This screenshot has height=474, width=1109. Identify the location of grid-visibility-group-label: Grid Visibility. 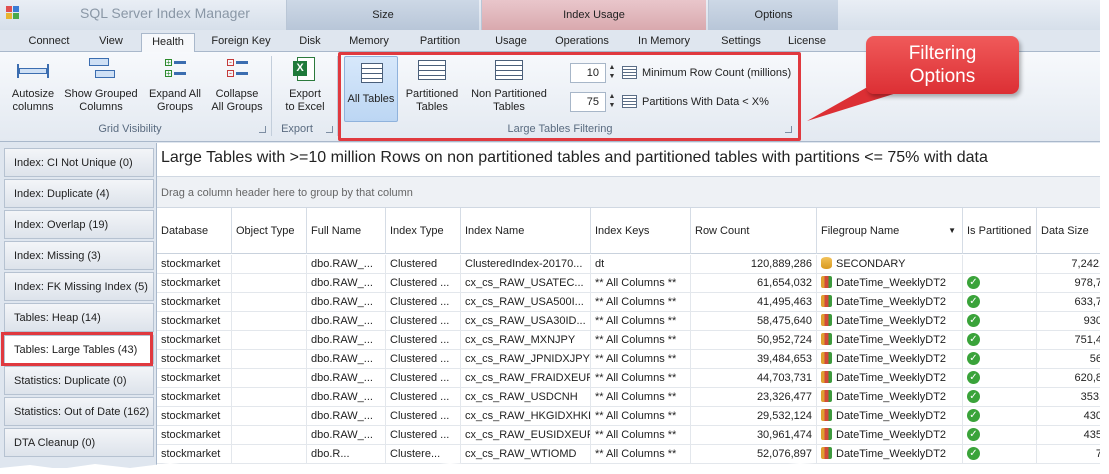
(130, 129).